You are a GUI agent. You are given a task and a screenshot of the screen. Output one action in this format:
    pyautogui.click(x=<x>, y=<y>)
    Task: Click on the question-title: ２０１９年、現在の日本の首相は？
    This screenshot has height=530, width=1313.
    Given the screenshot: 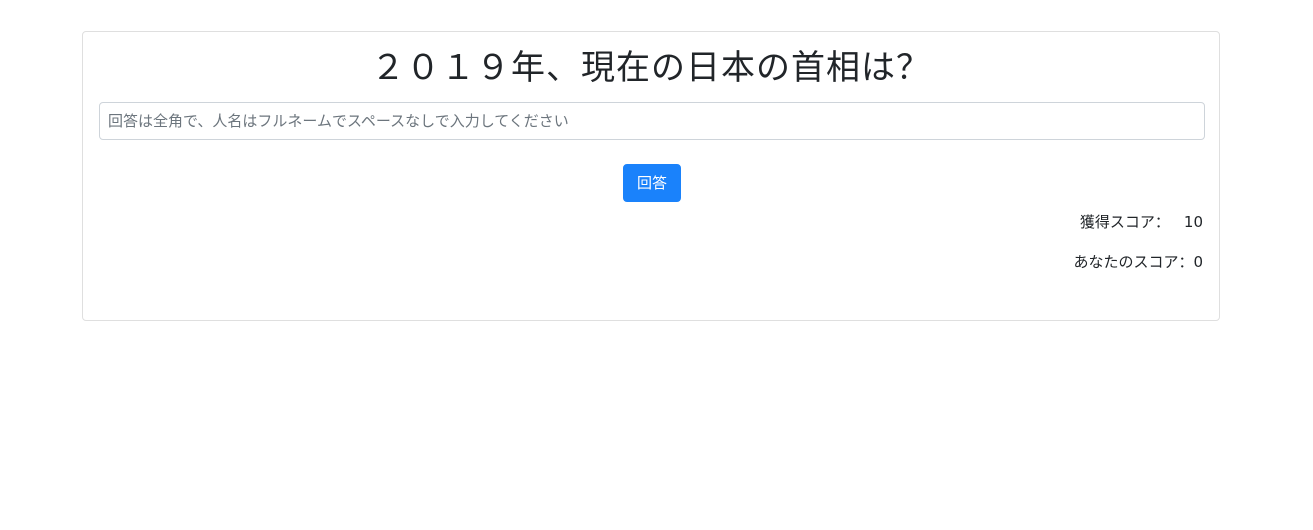 What is the action you would take?
    pyautogui.click(x=651, y=68)
    